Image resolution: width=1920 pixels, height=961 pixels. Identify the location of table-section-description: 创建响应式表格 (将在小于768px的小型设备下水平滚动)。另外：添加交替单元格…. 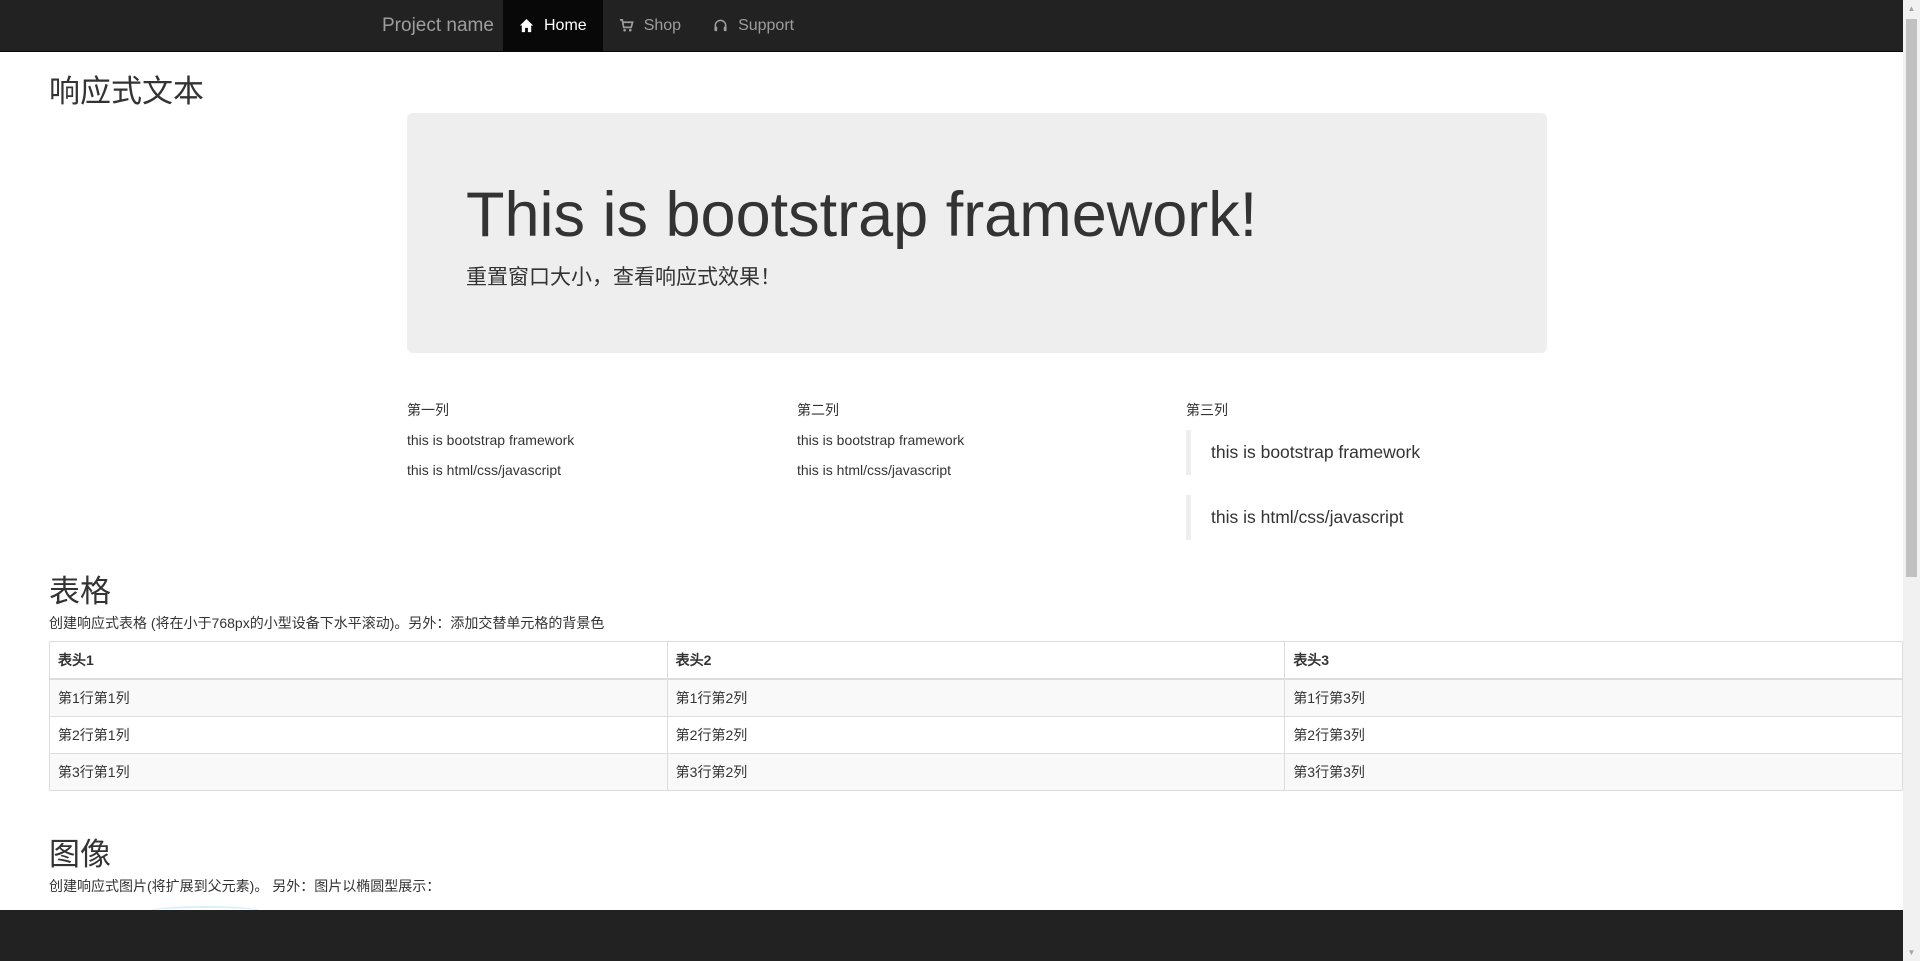
(327, 623).